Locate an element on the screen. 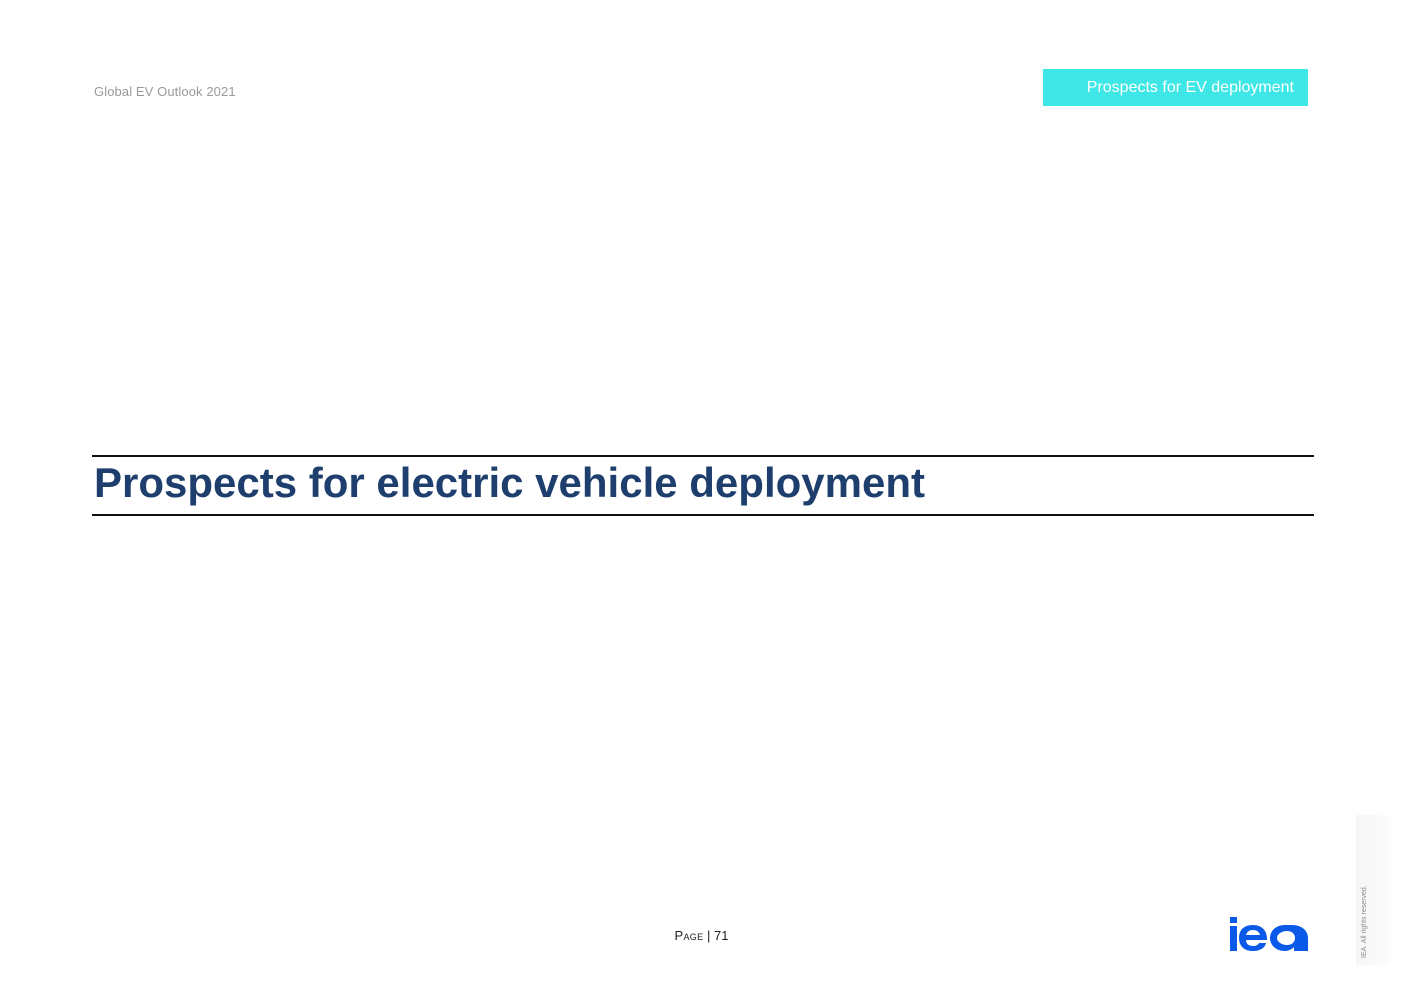 The height and width of the screenshot is (992, 1403). document-title: Global EV Outlook 2021 is located at coordinates (165, 91).